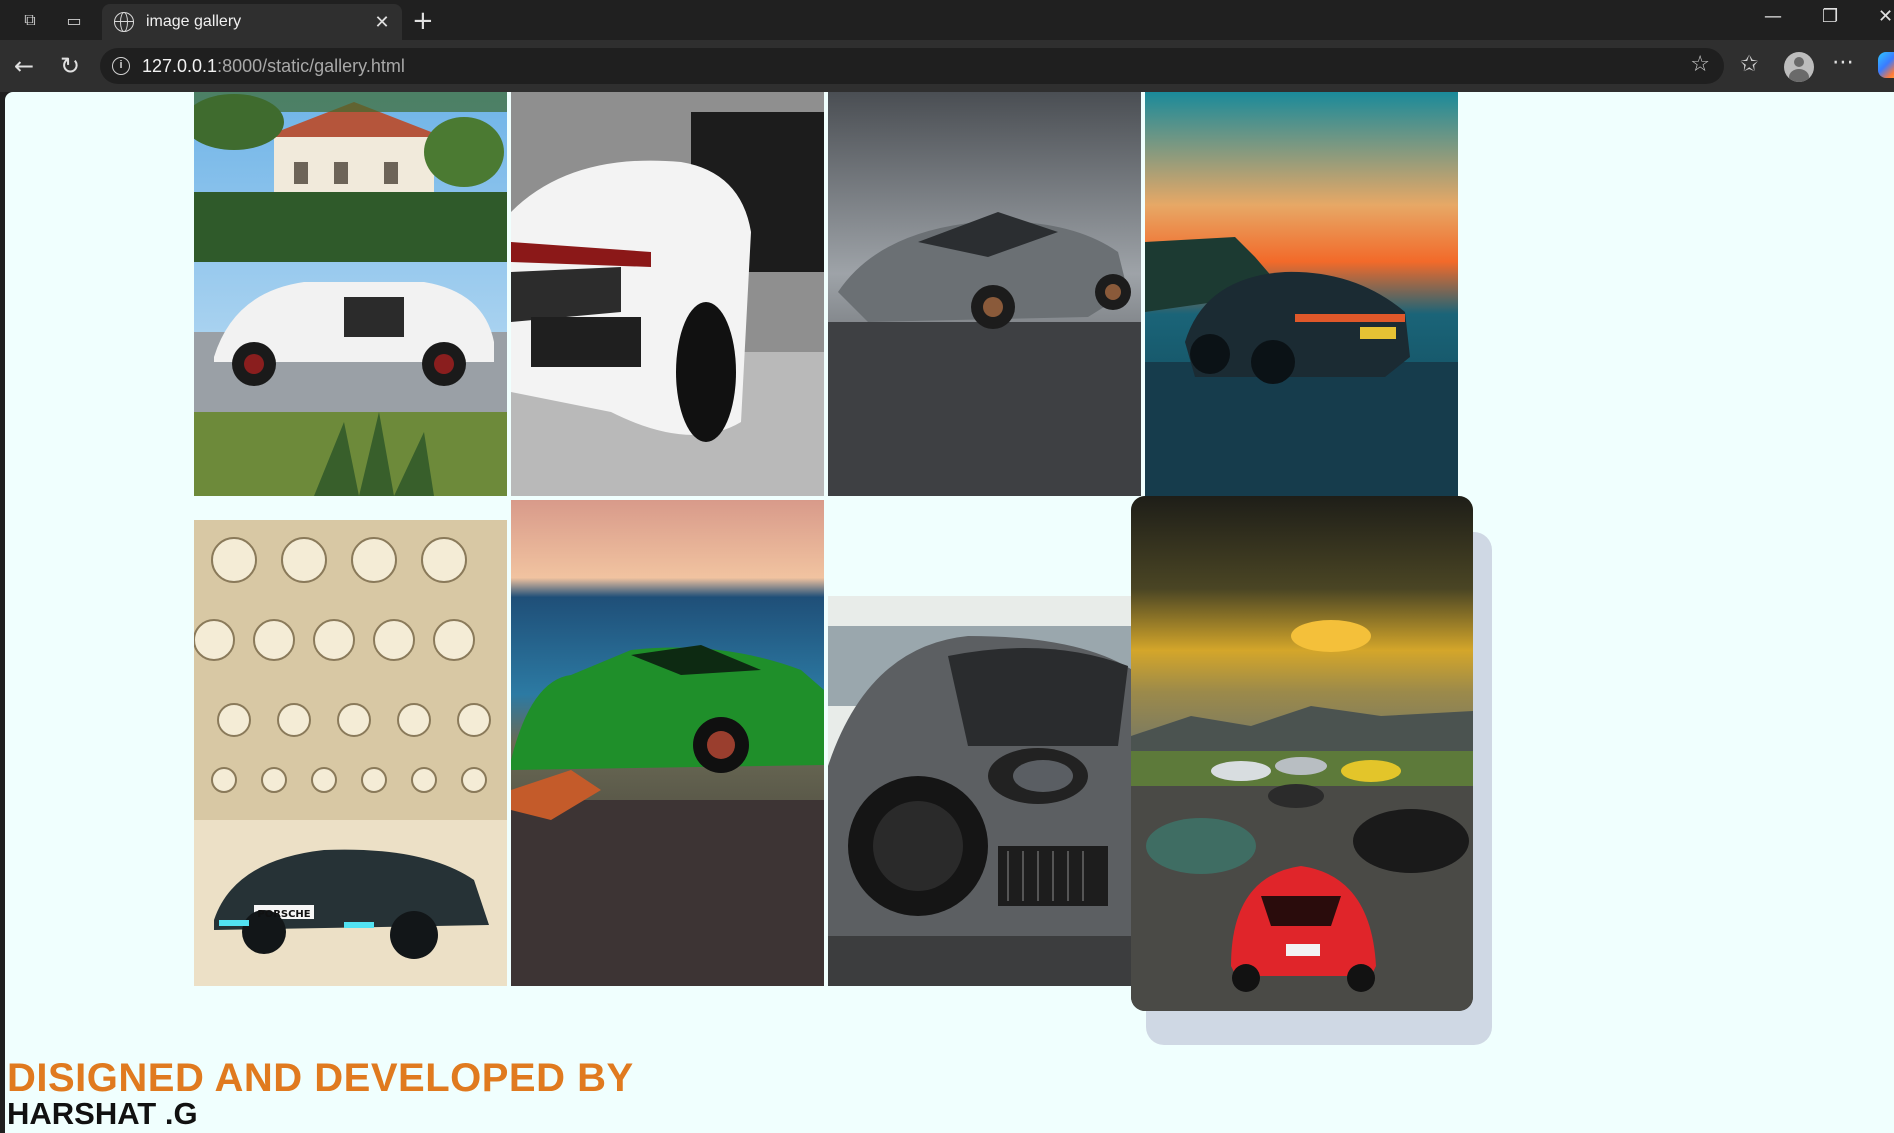 The width and height of the screenshot is (1894, 1133). What do you see at coordinates (1843, 62) in the screenshot?
I see `more-options-icon: ⋯` at bounding box center [1843, 62].